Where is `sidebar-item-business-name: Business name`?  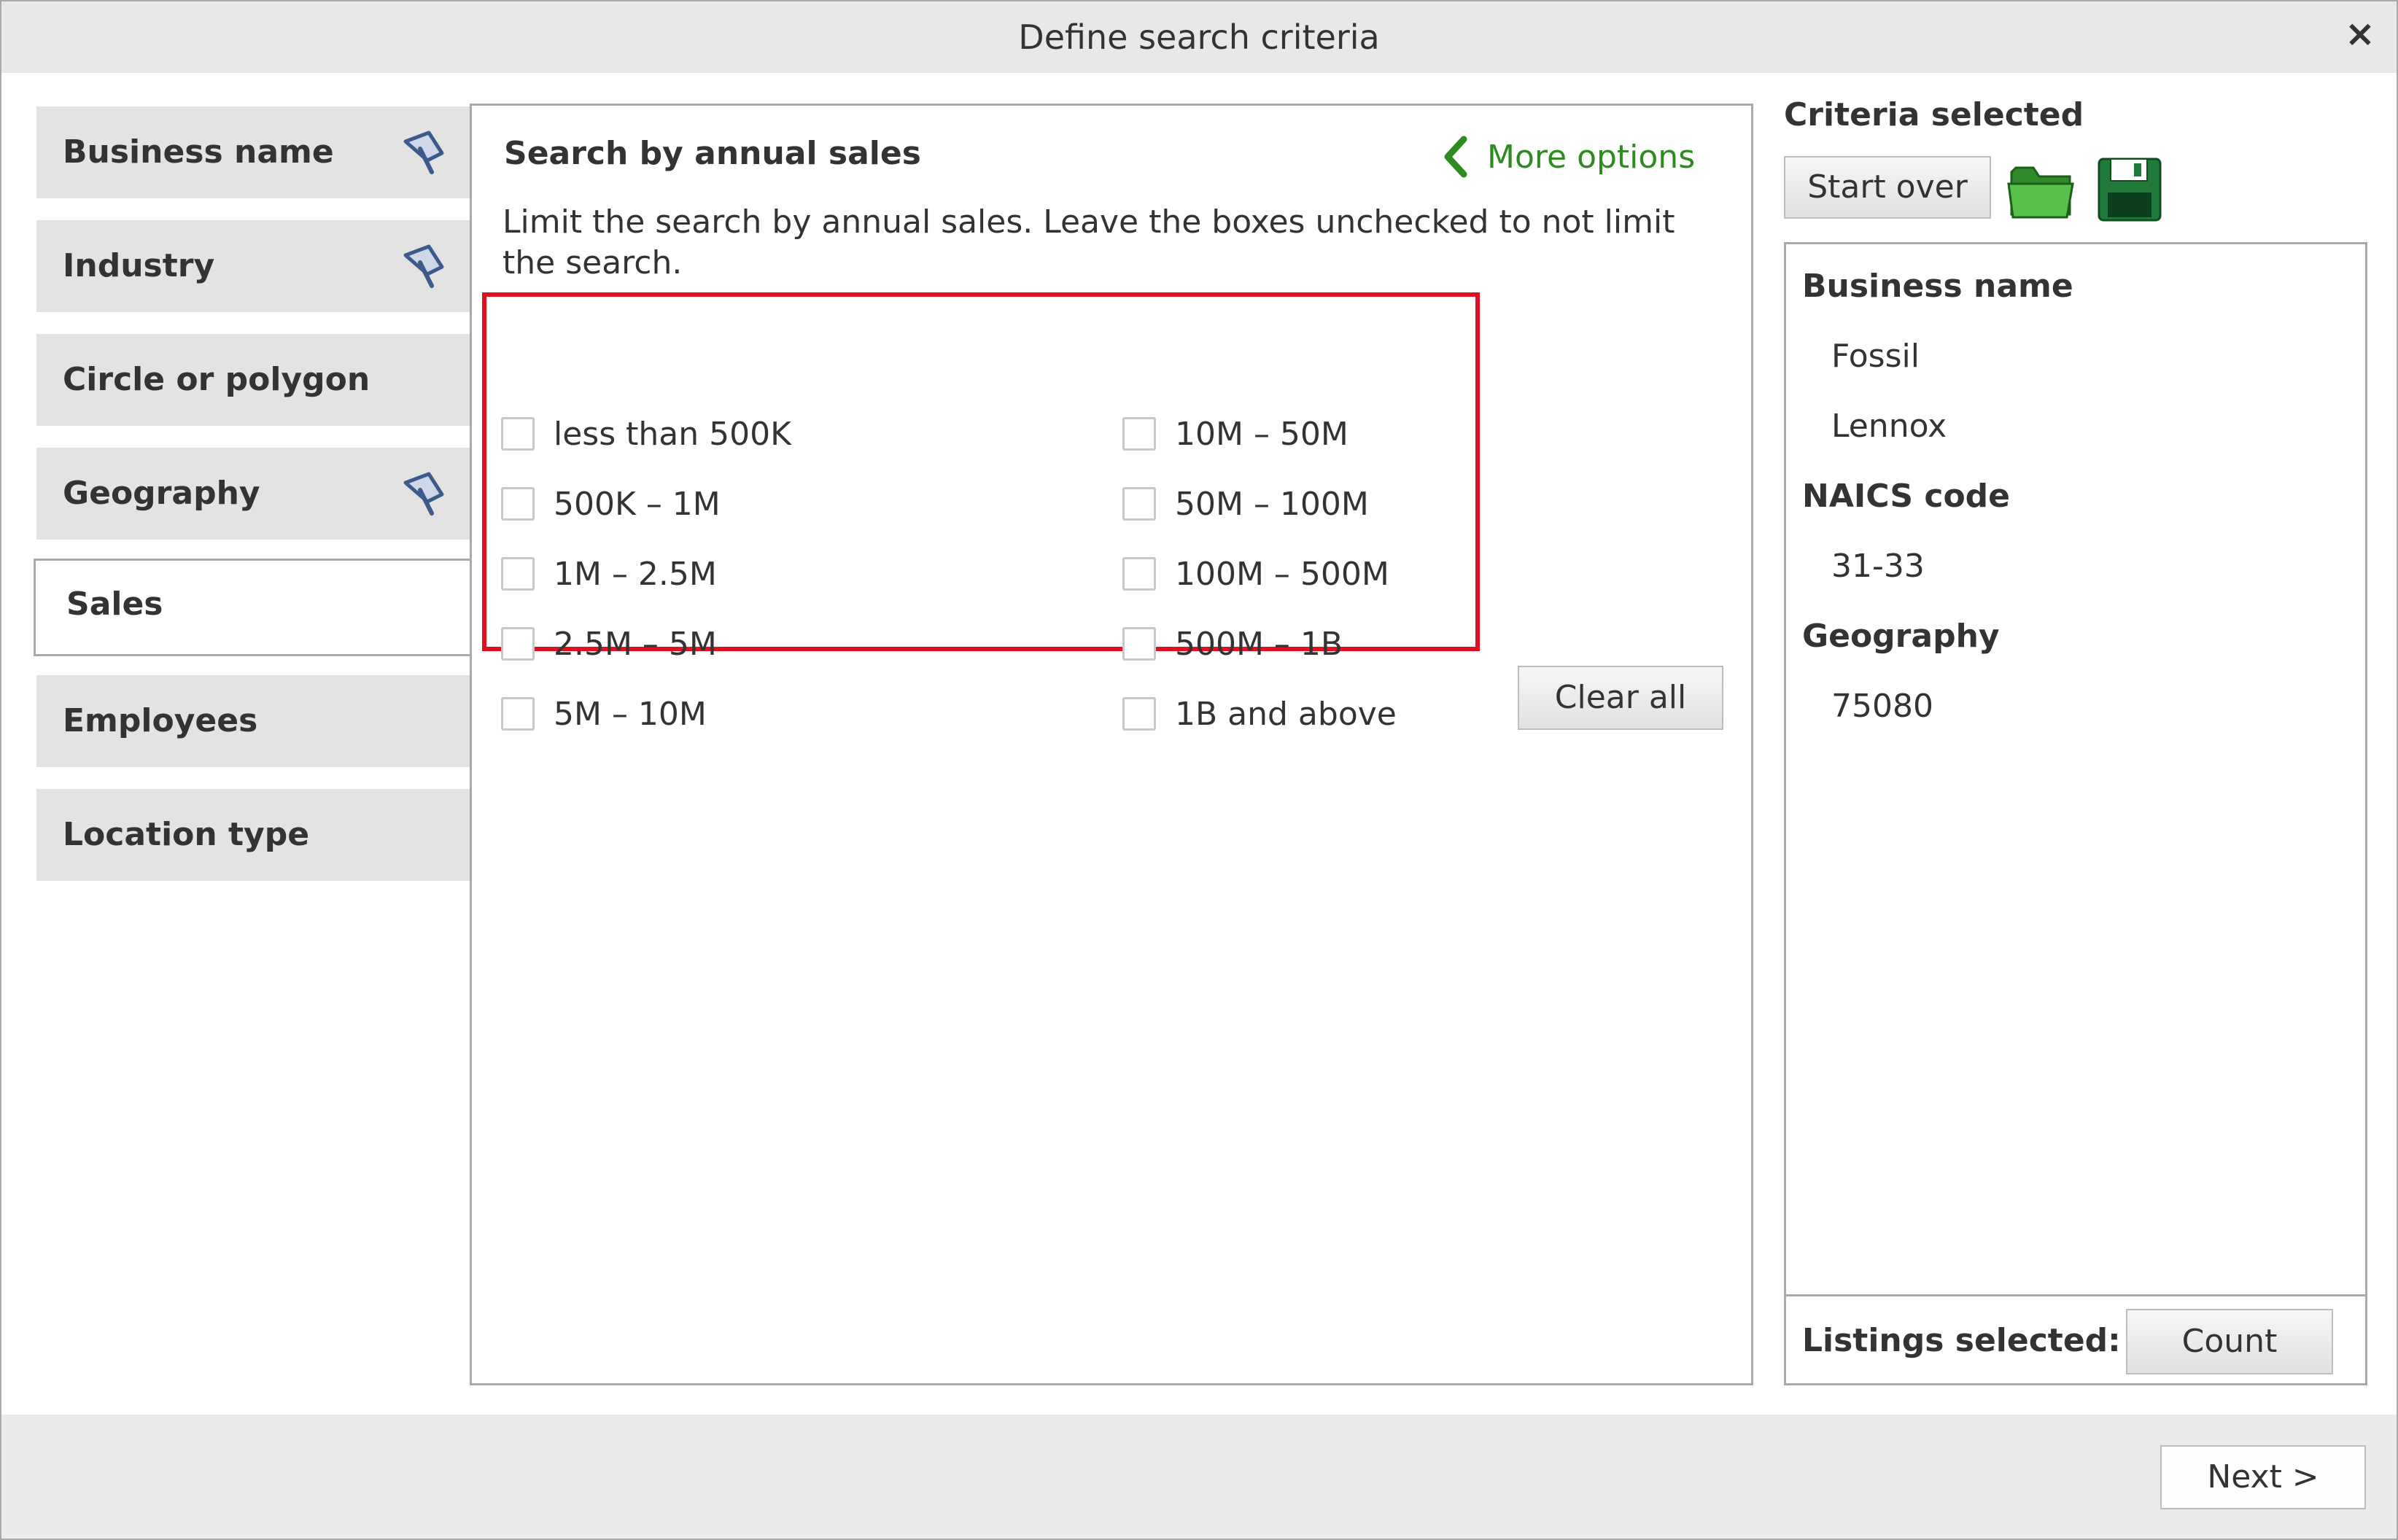 sidebar-item-business-name: Business name is located at coordinates (253, 152).